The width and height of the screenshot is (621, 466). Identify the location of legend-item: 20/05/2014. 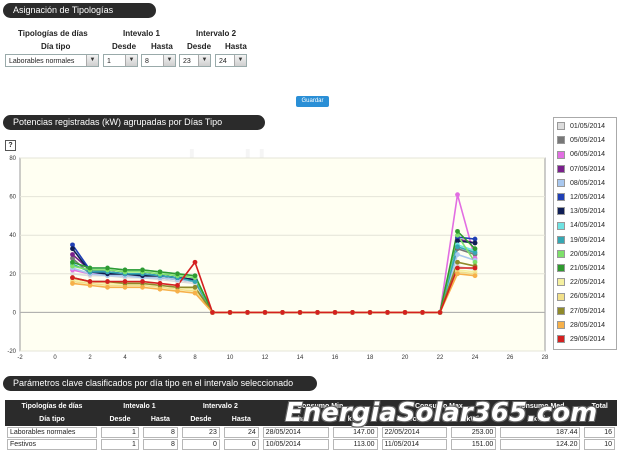
(581, 255).